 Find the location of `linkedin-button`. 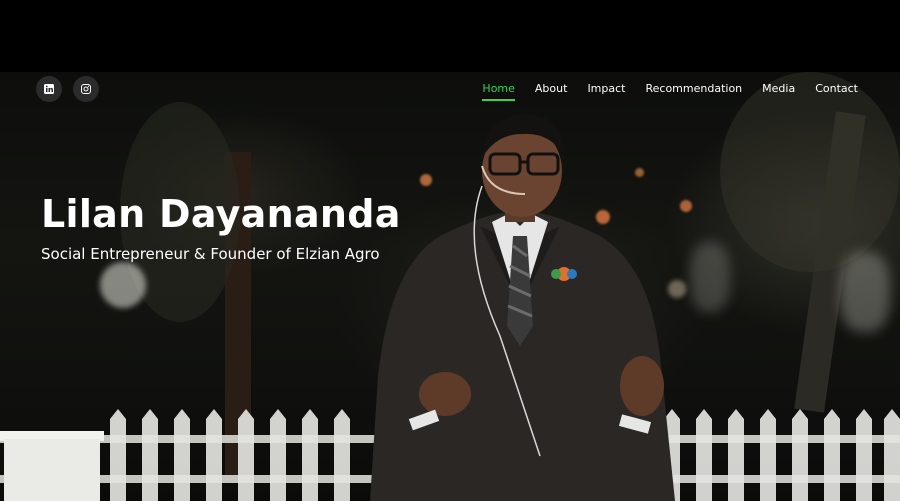

linkedin-button is located at coordinates (49, 89).